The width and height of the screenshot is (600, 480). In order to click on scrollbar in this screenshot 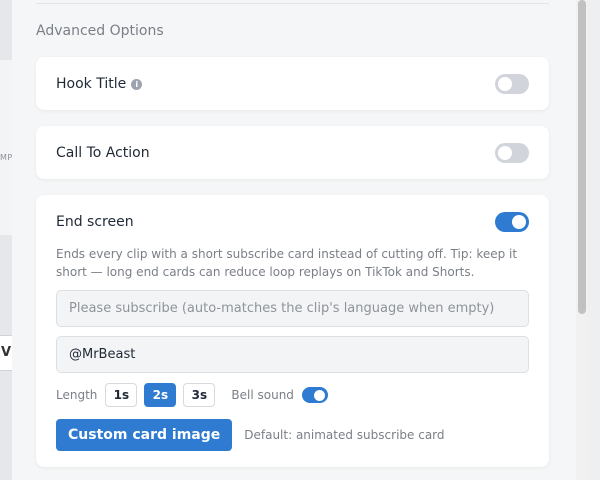, I will do `click(582, 240)`.